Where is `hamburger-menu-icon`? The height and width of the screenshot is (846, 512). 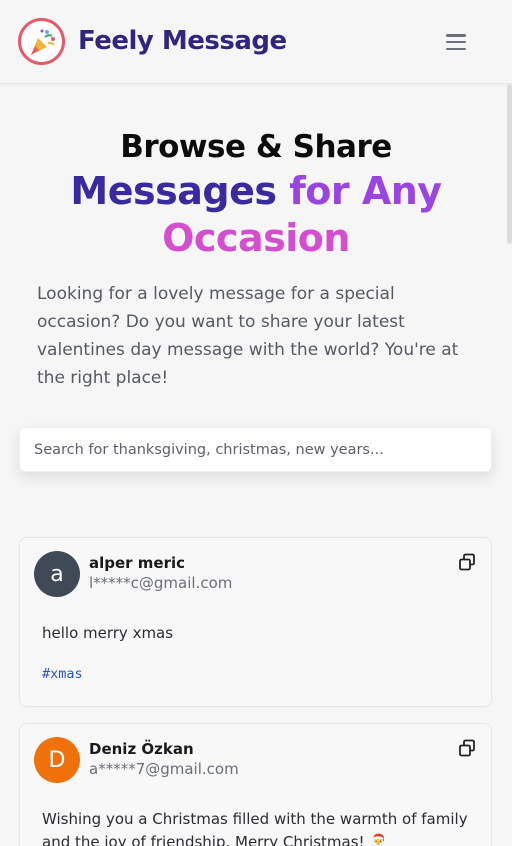 hamburger-menu-icon is located at coordinates (456, 42).